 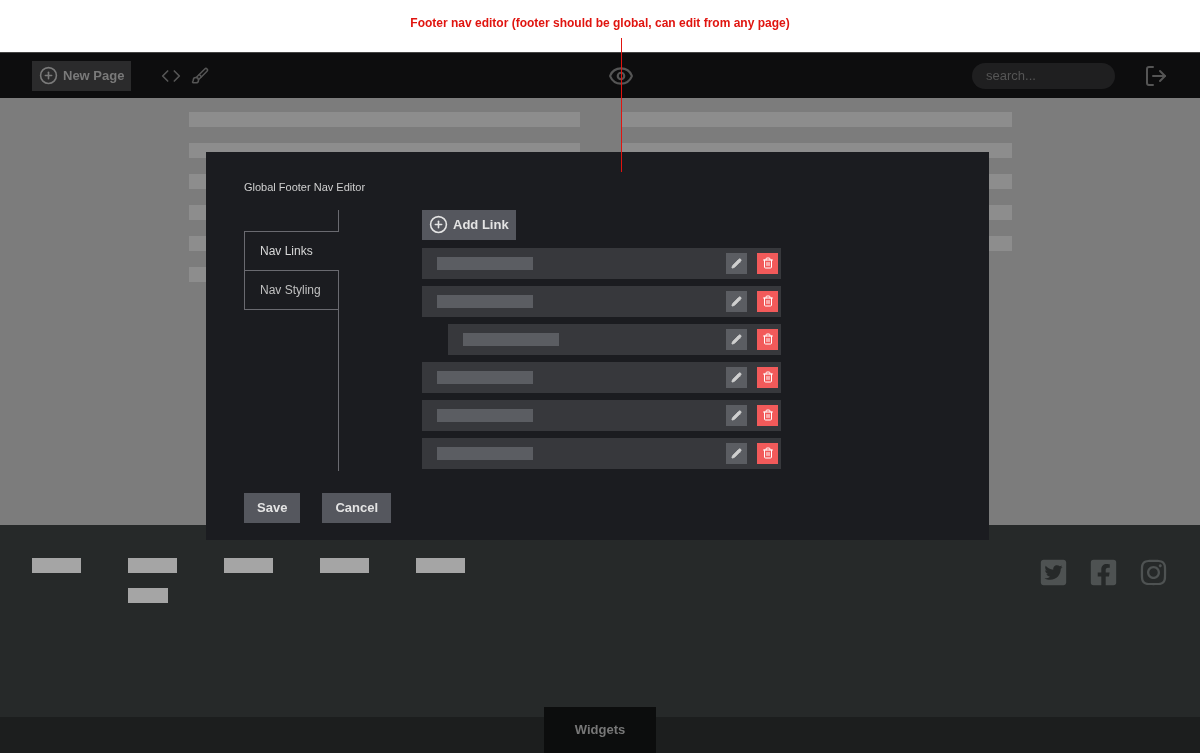 What do you see at coordinates (356, 507) in the screenshot?
I see `cancel-button: Cancel` at bounding box center [356, 507].